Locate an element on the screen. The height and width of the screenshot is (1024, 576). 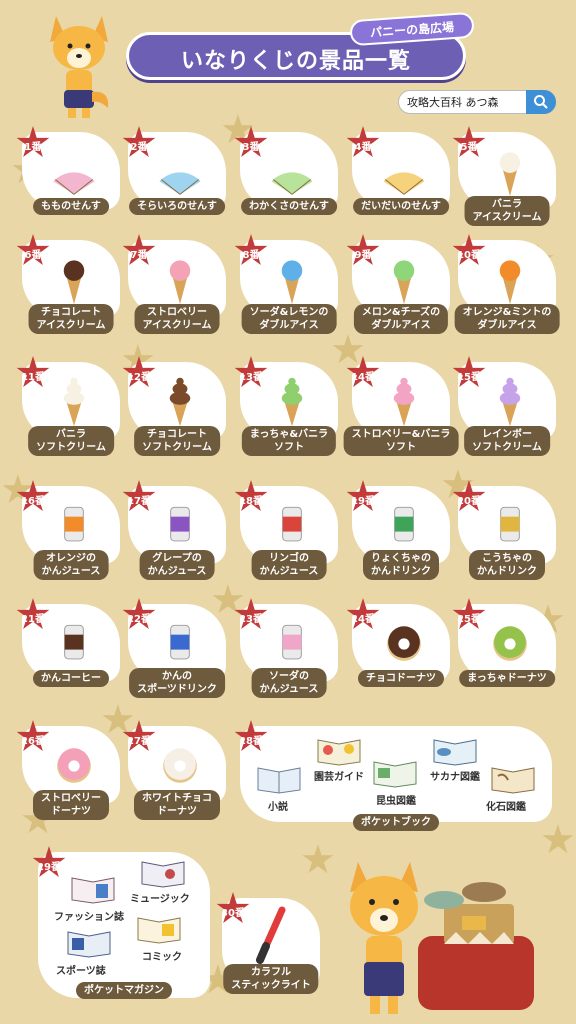
prize-card-pocket-book: 28番 小説 園芸ガイド 昆虫図鑑 サカナ図鑑 化石図鑑 ポケットブック is located at coordinates (393, 775).